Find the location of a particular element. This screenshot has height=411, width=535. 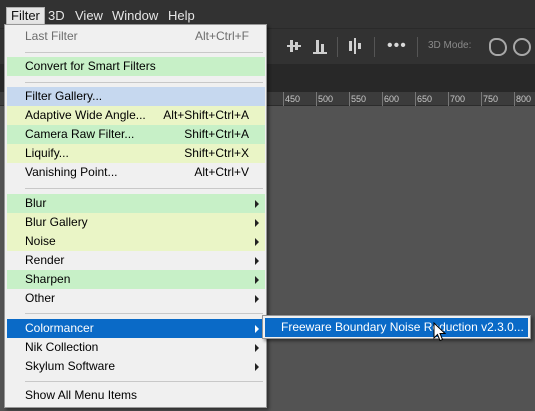

ruler-tick: 700 is located at coordinates (458, 99).